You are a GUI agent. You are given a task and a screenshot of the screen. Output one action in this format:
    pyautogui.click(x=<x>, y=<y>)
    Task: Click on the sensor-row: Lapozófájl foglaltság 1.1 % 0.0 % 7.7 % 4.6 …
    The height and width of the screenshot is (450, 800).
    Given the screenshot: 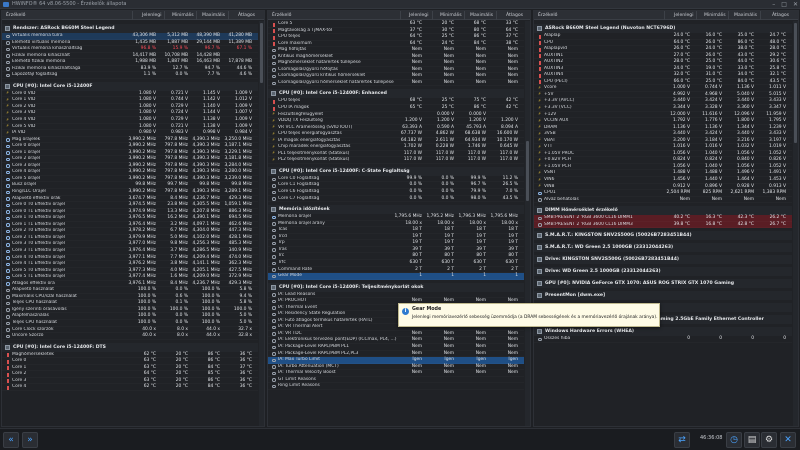 What is the action you would take?
    pyautogui.click(x=130, y=75)
    